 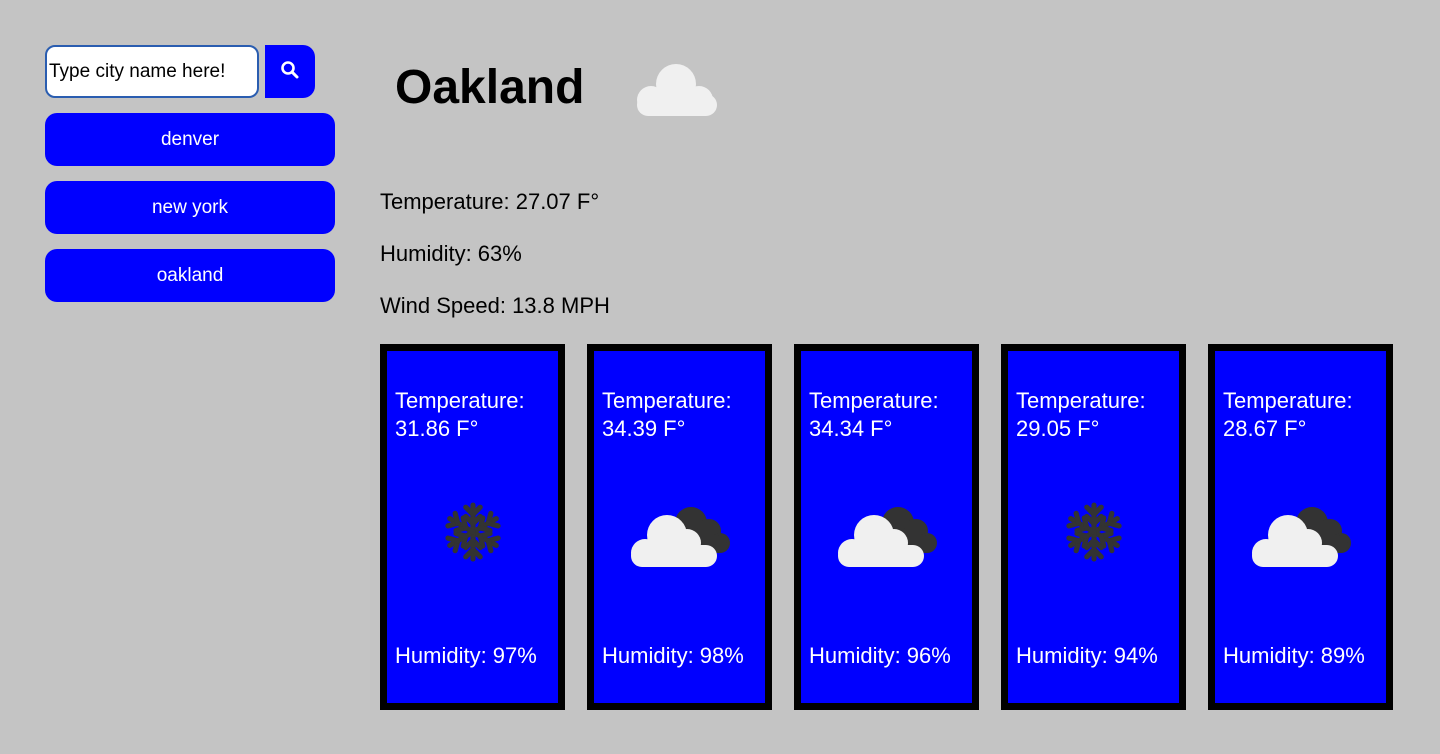 What do you see at coordinates (644, 428) in the screenshot?
I see `forecast-temperature-value: 34.39 F°` at bounding box center [644, 428].